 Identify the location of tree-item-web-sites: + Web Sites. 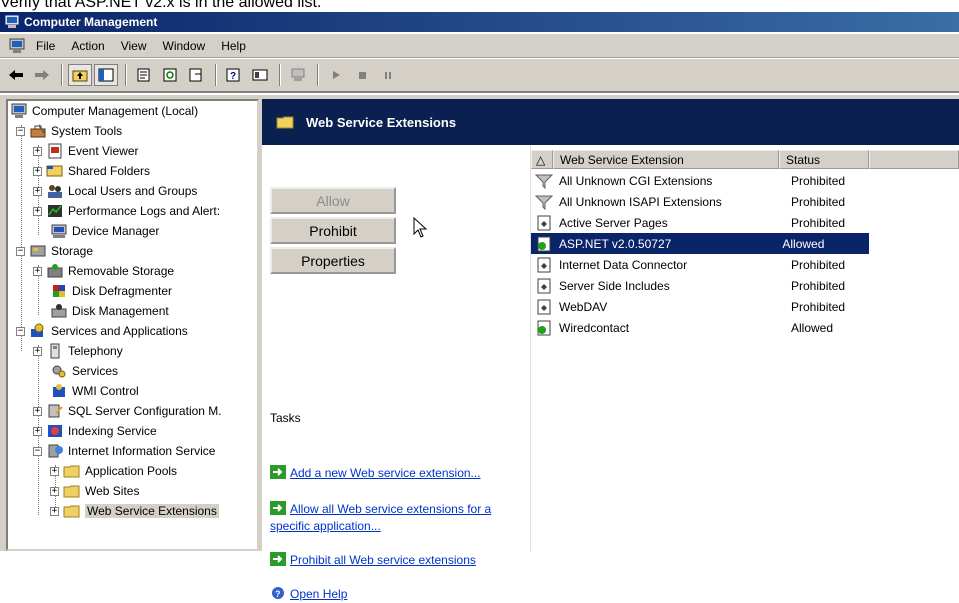
(94, 491).